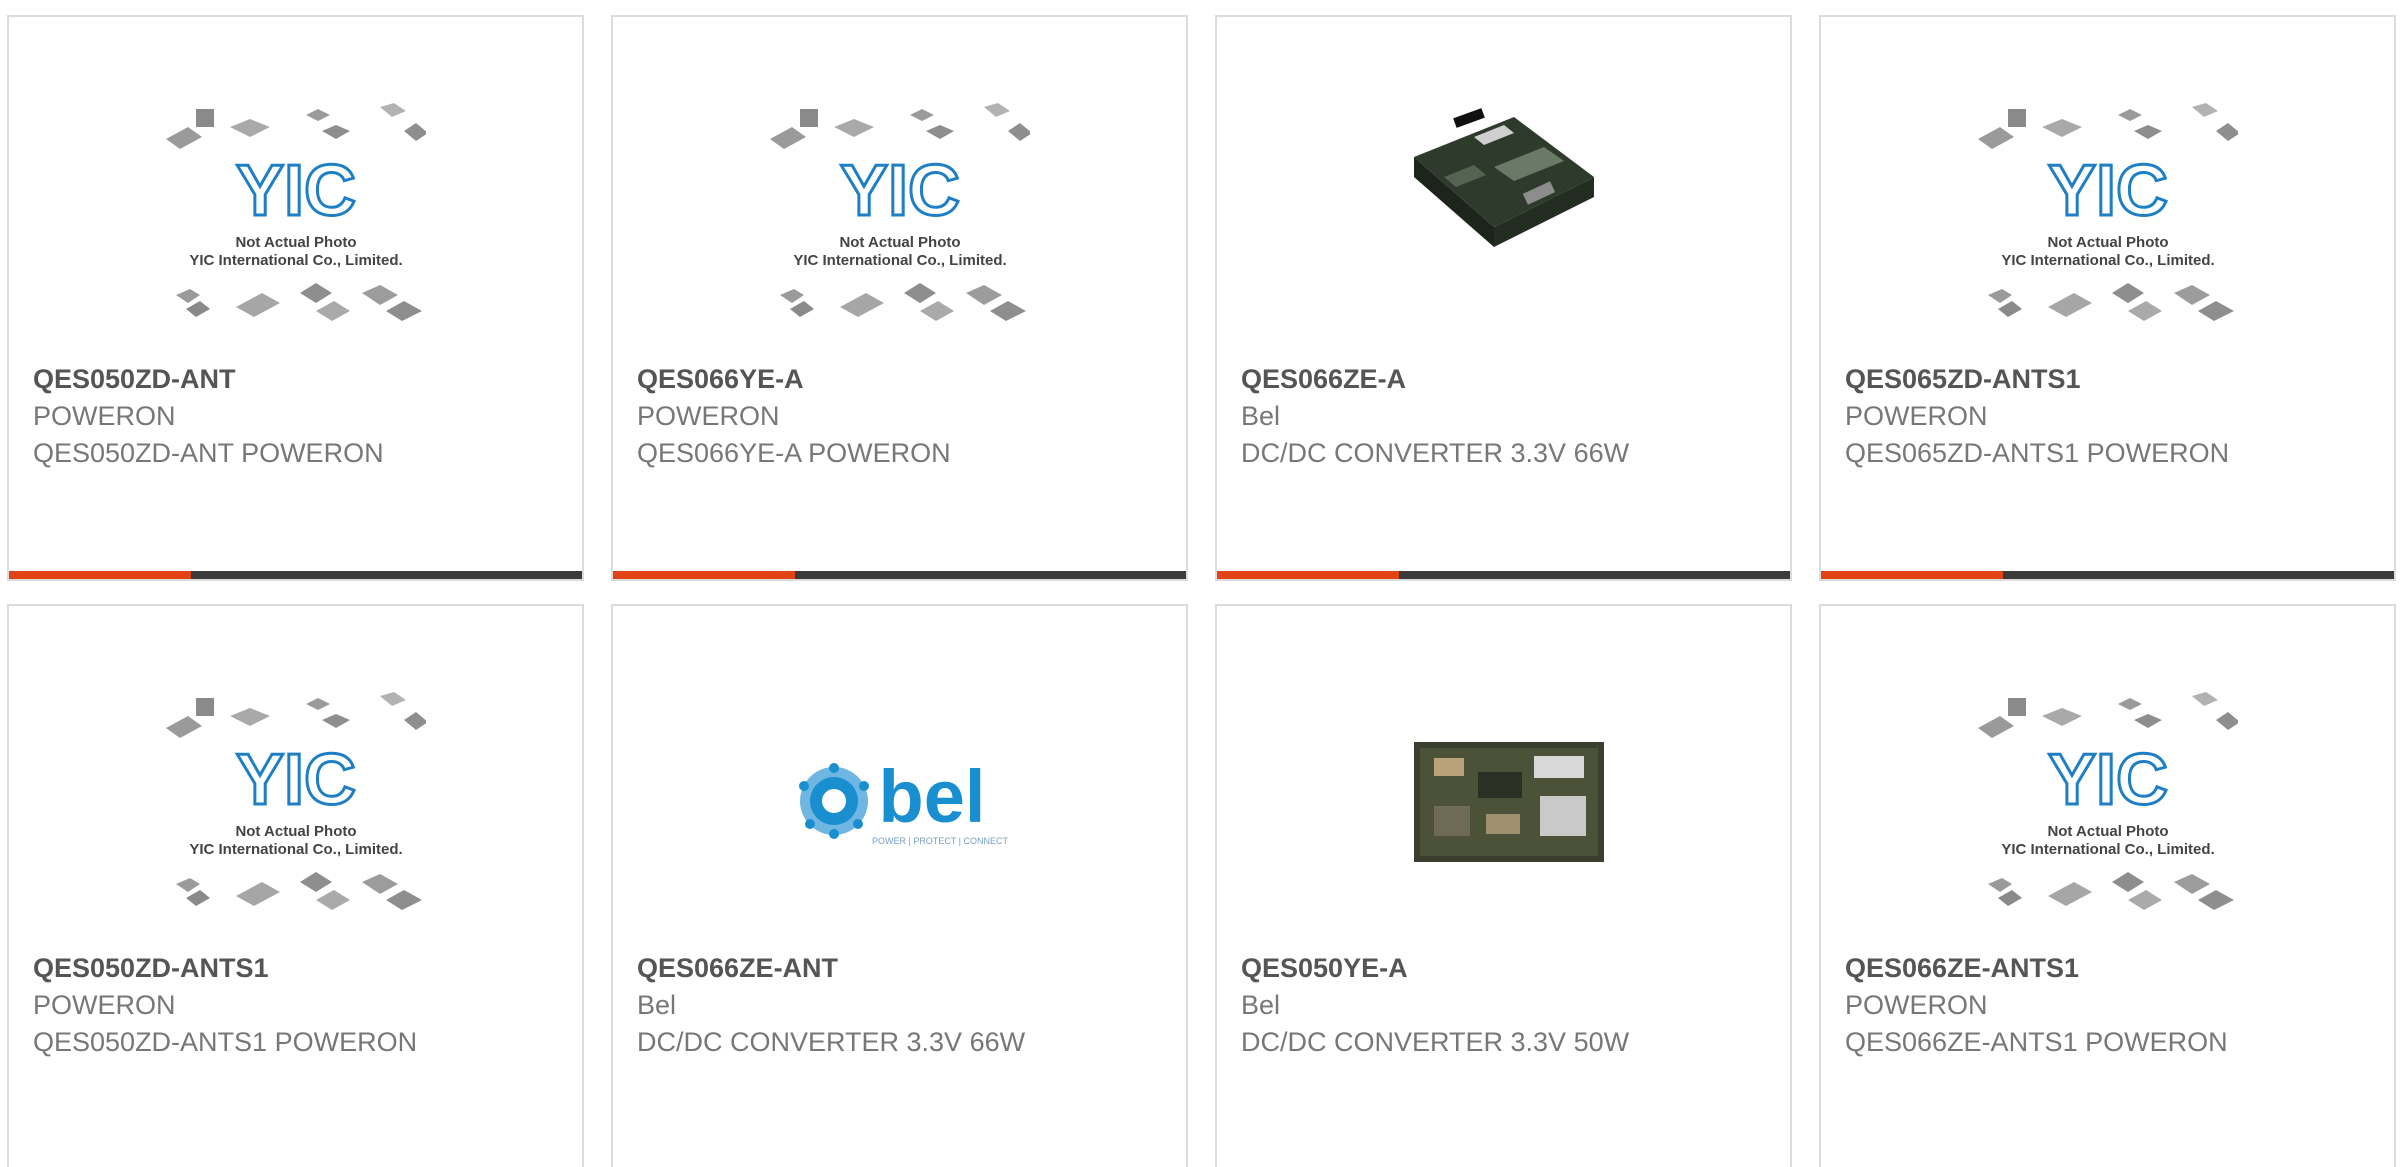  Describe the element at coordinates (208, 453) in the screenshot. I see `description: QES050ZD-ANT POWERON` at that location.